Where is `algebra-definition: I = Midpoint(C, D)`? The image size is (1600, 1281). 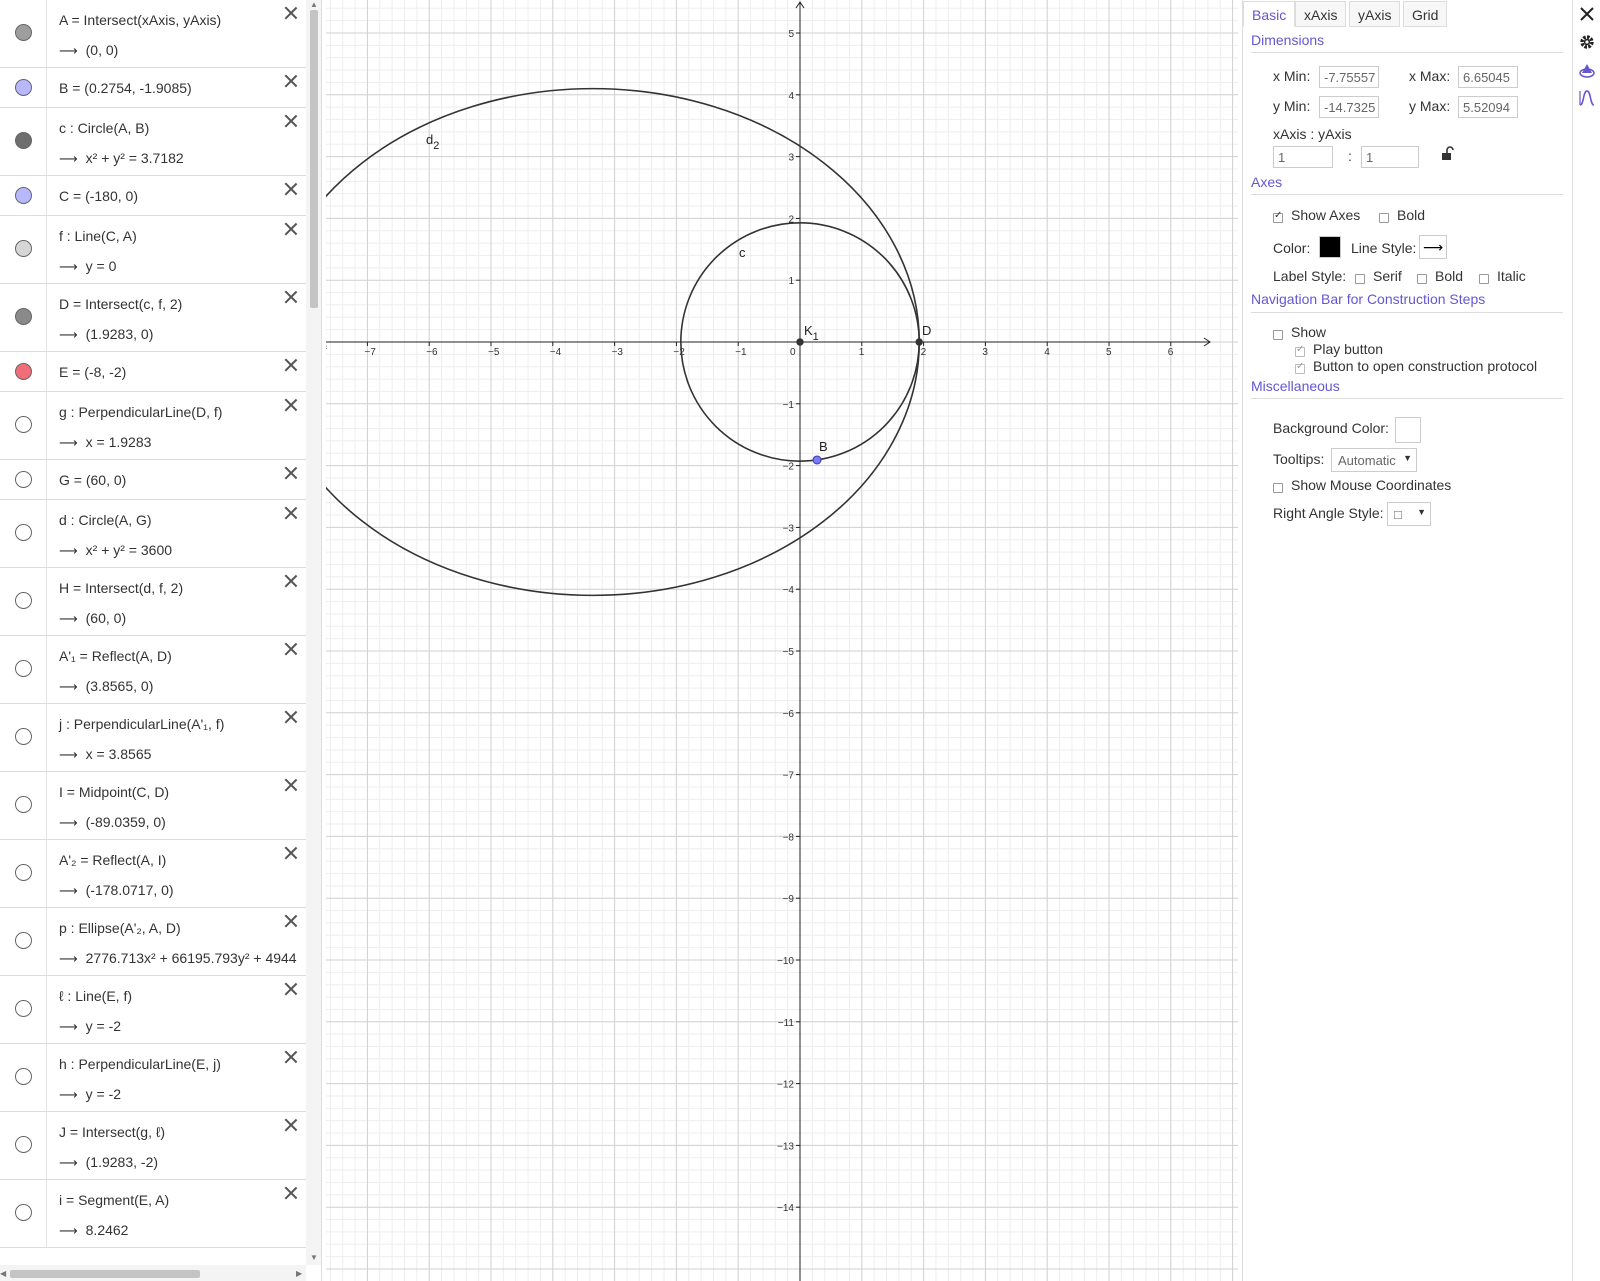 algebra-definition: I = Midpoint(C, D) is located at coordinates (114, 792).